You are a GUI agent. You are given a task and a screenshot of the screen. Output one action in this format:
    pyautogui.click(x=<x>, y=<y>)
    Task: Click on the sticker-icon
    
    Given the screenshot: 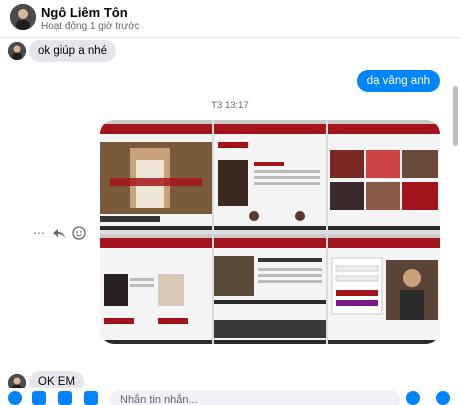 What is the action you would take?
    pyautogui.click(x=65, y=398)
    